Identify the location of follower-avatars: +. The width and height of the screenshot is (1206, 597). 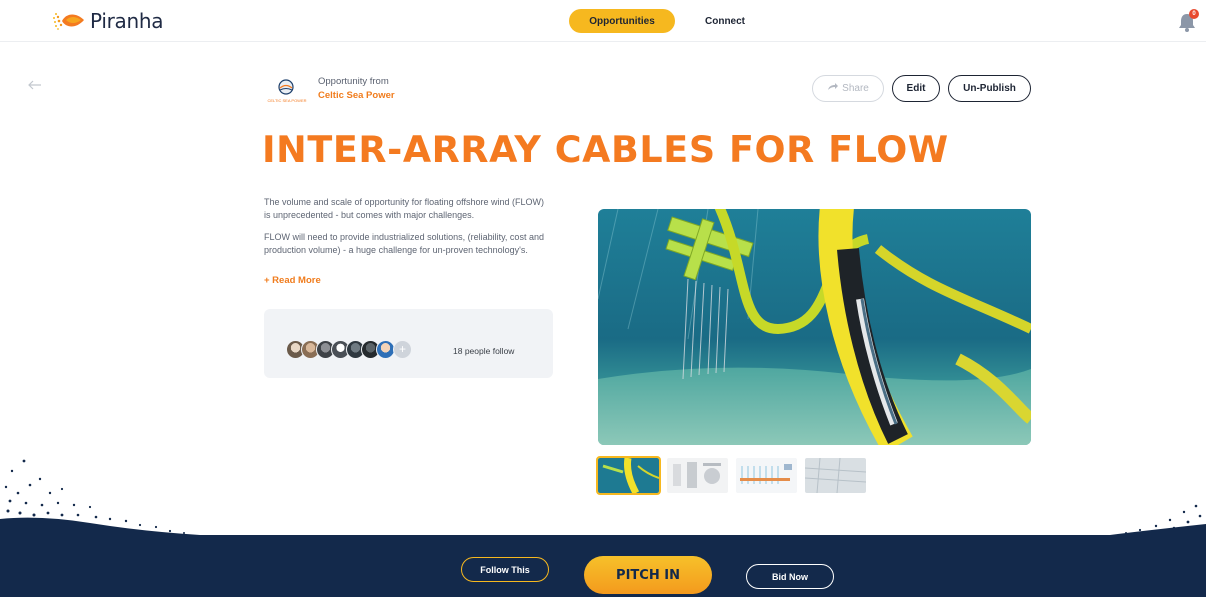
(349, 349).